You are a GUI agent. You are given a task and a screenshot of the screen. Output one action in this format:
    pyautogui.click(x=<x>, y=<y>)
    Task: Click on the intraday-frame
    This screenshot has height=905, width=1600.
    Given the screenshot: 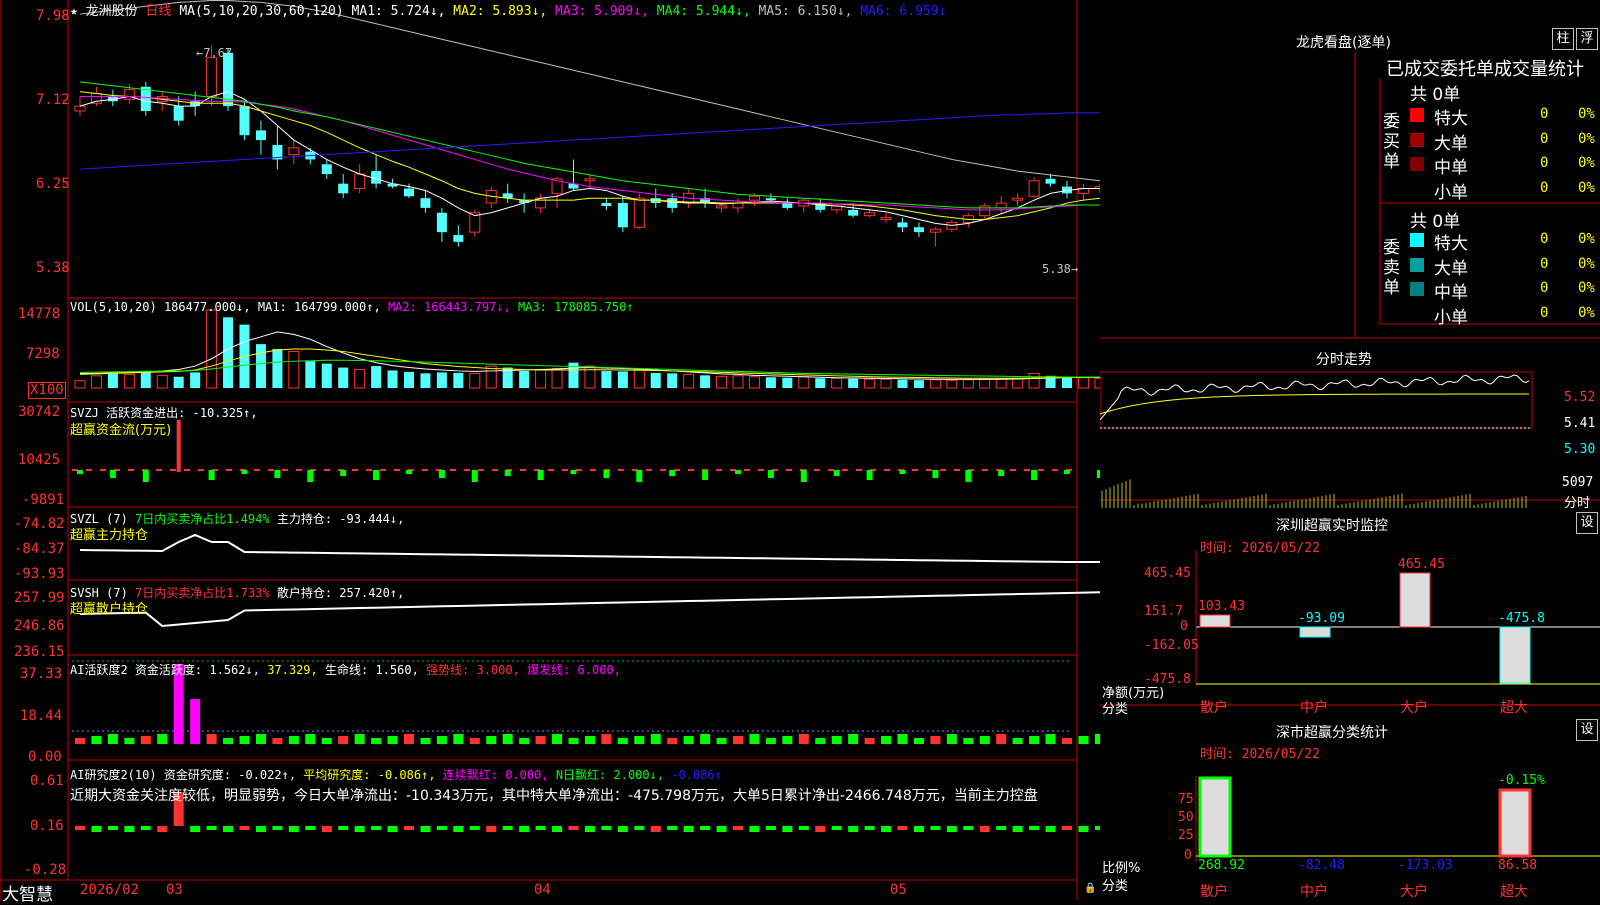 What is the action you would take?
    pyautogui.click(x=1316, y=400)
    